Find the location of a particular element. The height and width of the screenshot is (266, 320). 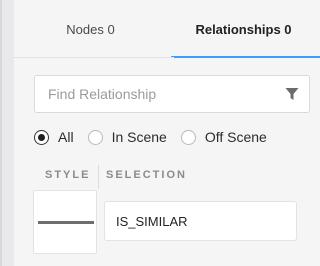

relationship-style-swatch is located at coordinates (65, 222).